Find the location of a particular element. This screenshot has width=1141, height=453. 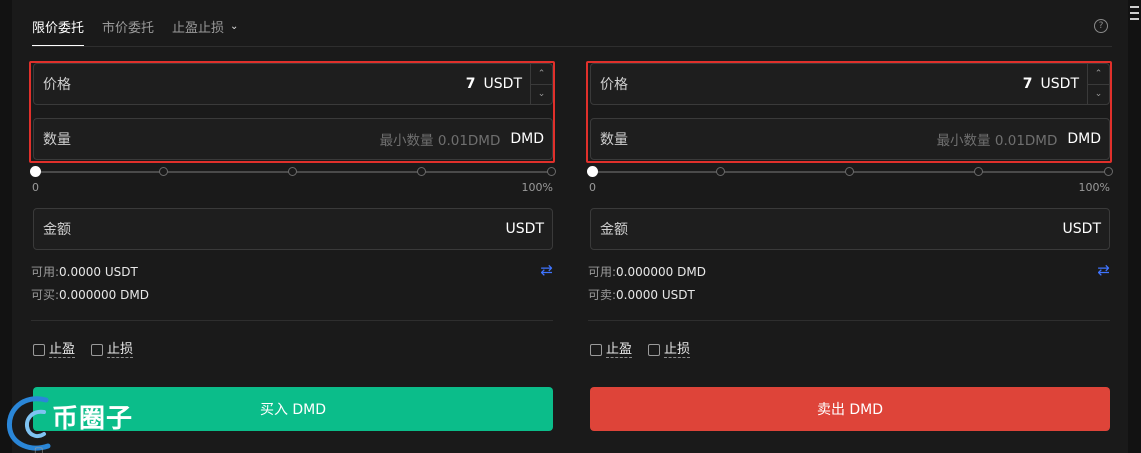

buy-percent-slider is located at coordinates (293, 171).